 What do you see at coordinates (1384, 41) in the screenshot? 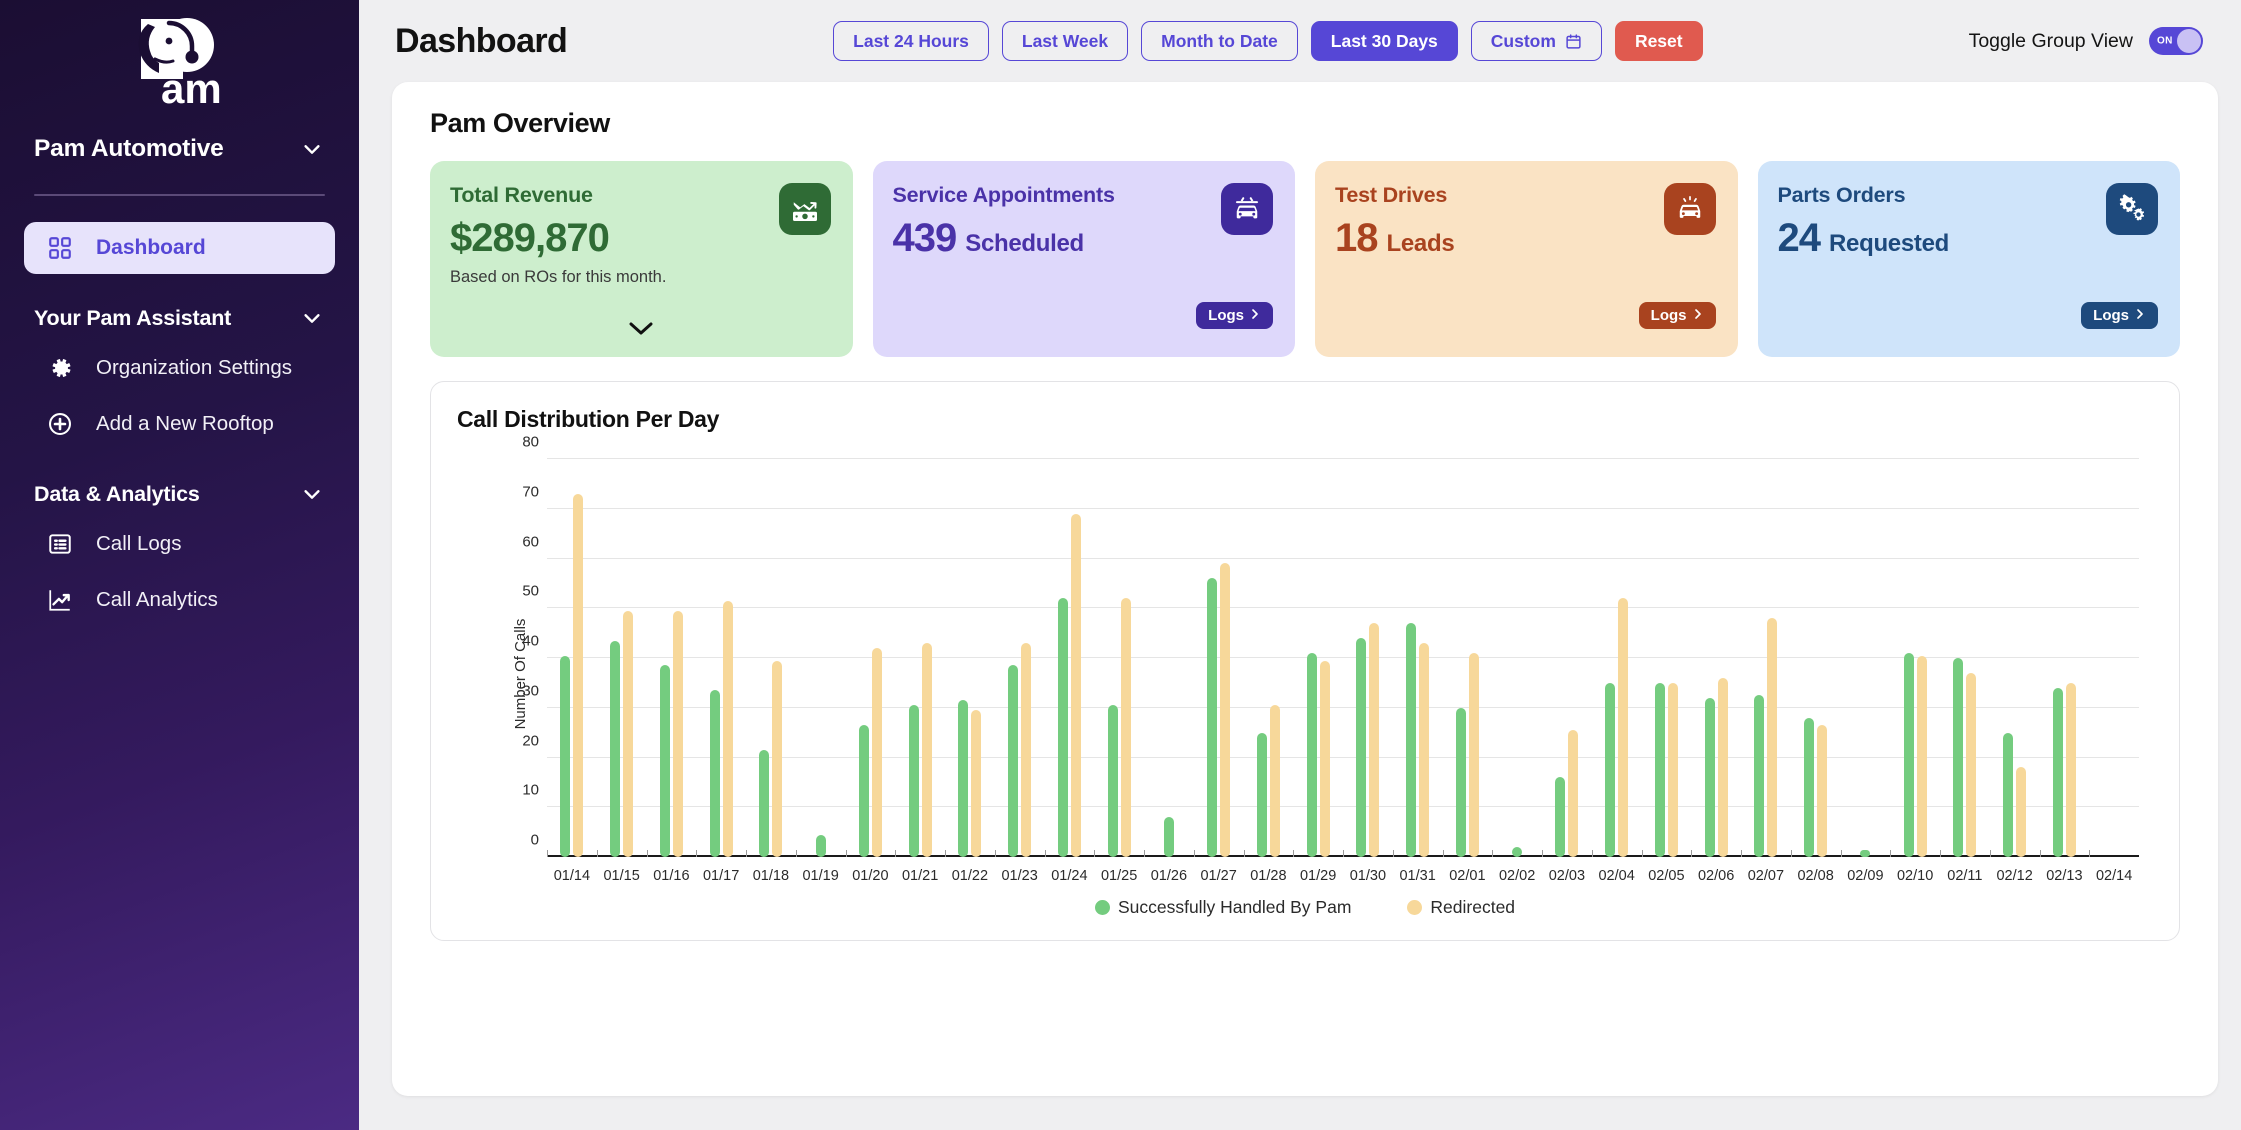
I see `range-button-last-30-days: Last 30 Days` at bounding box center [1384, 41].